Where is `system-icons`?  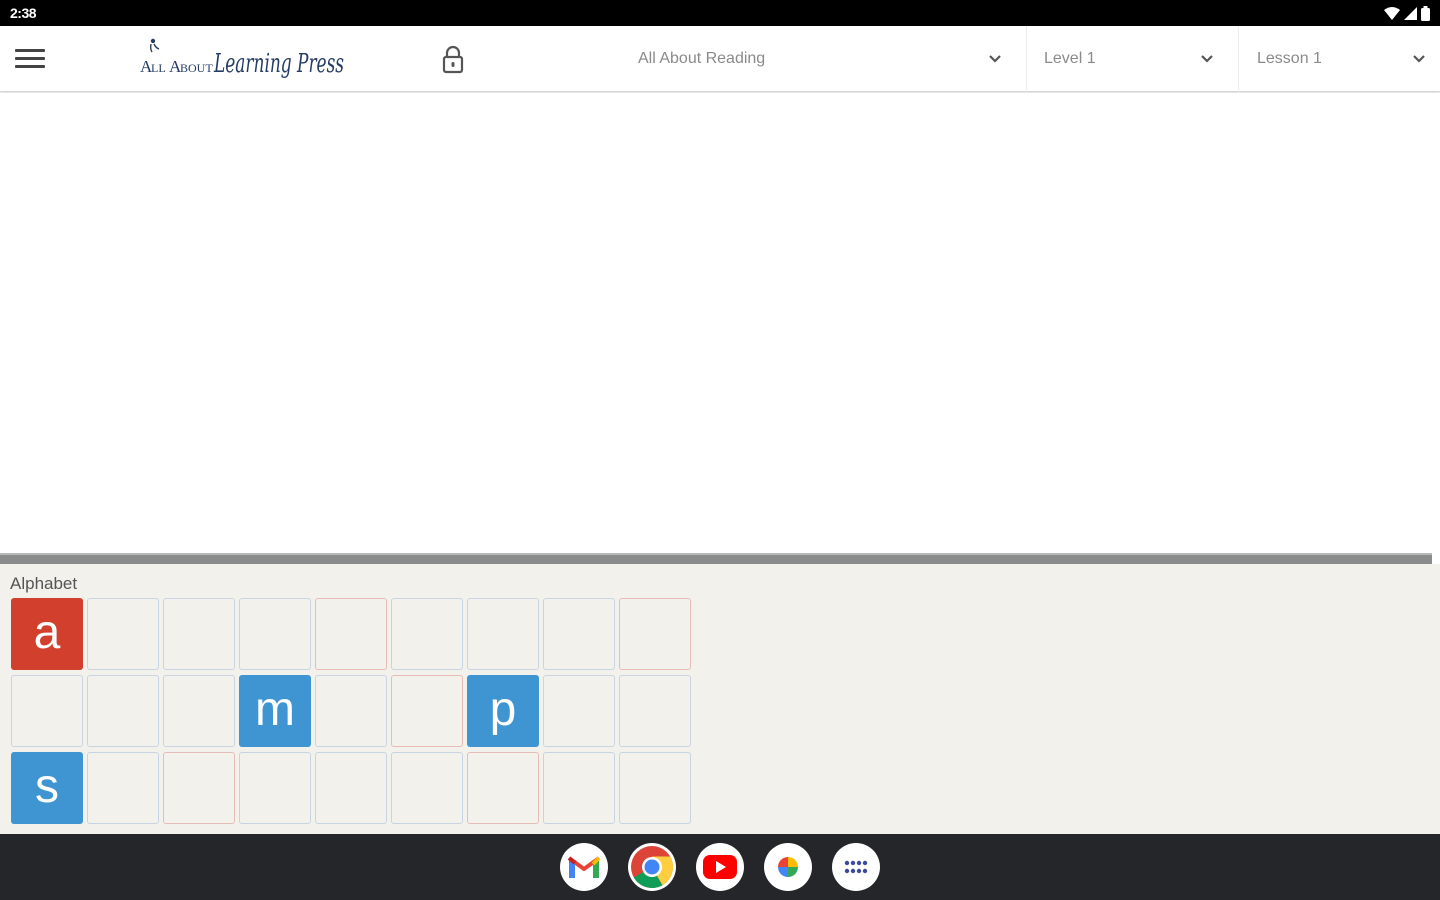 system-icons is located at coordinates (1407, 13).